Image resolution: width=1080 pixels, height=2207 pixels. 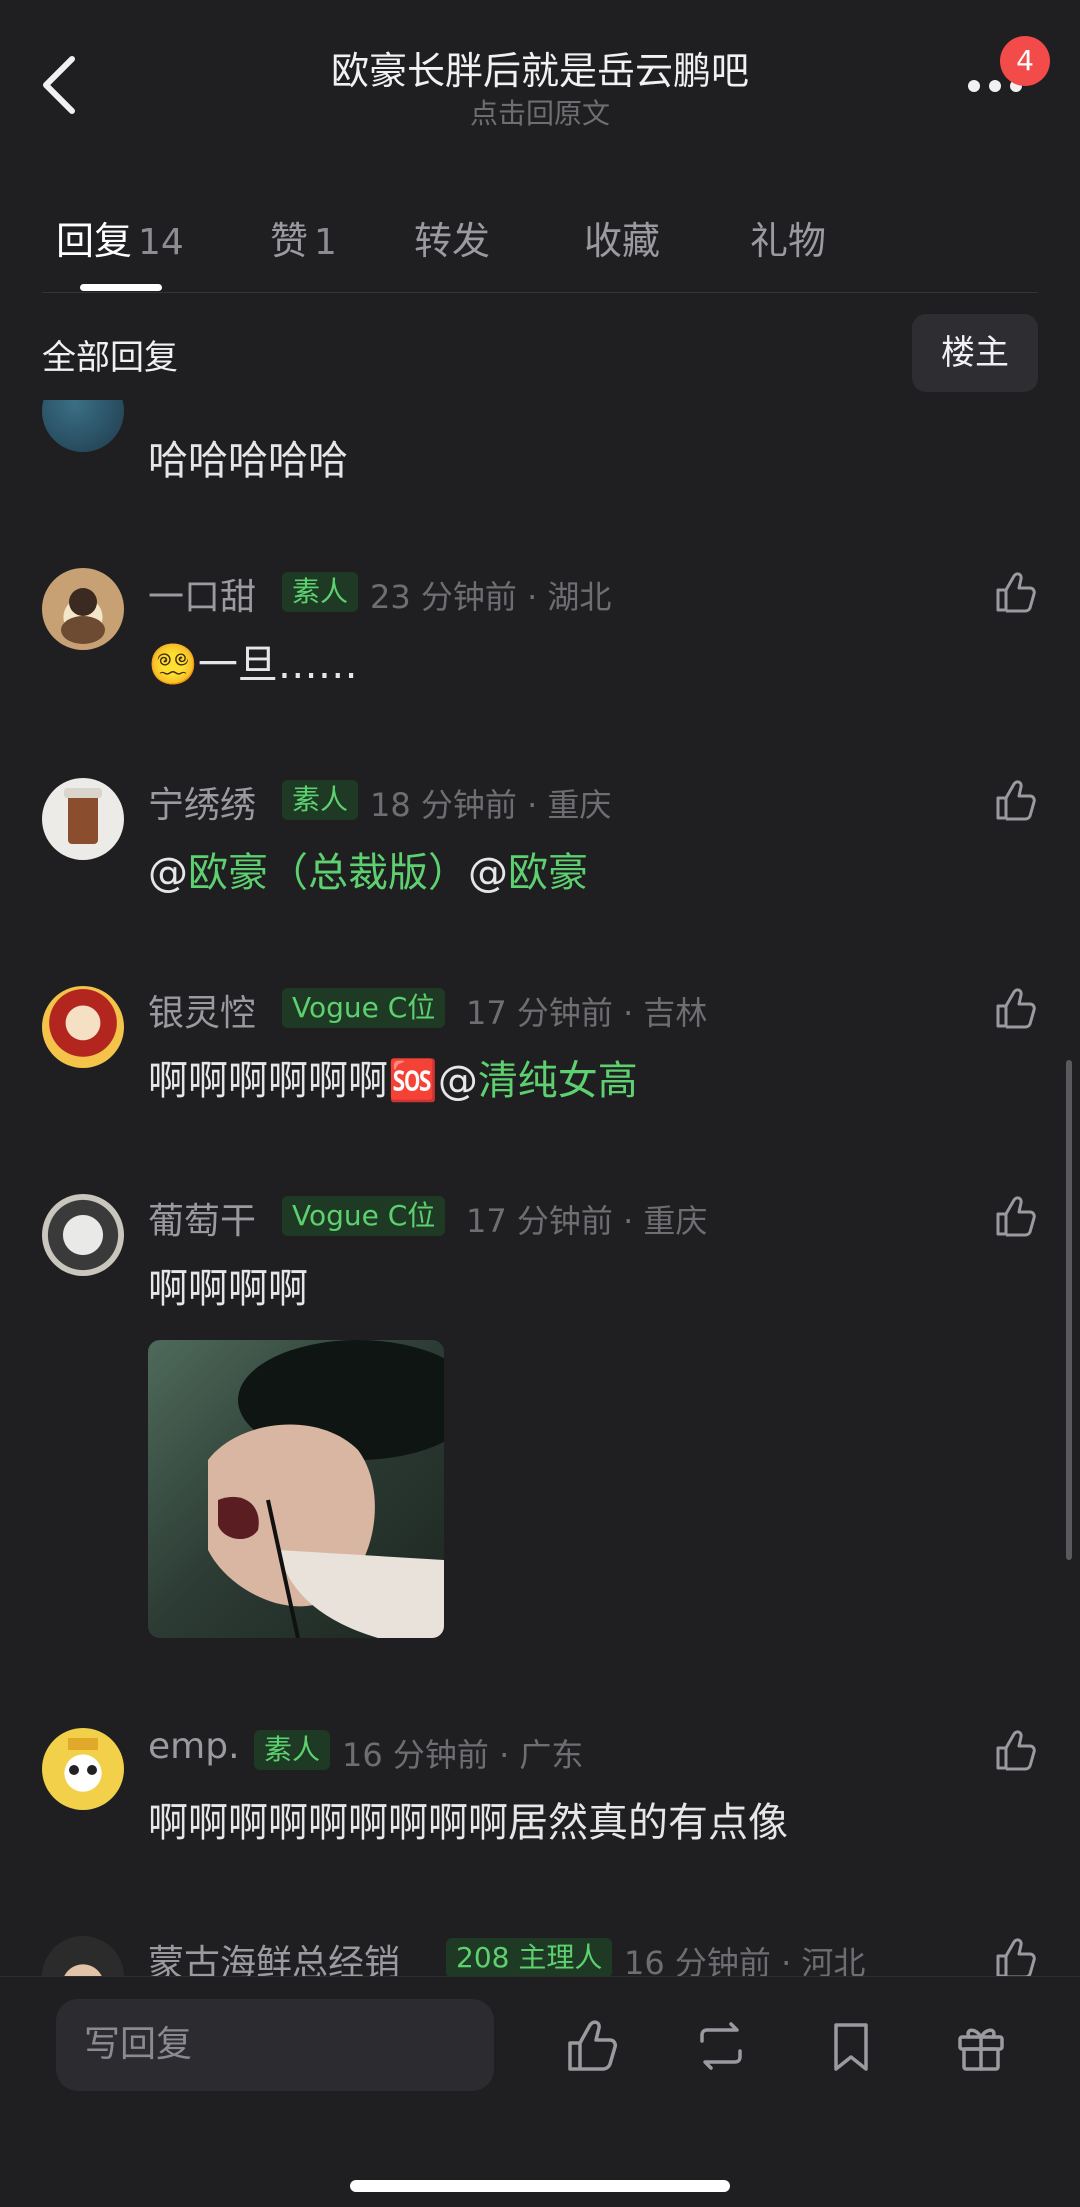 I want to click on tab-favorites: 收藏, so click(x=622, y=237).